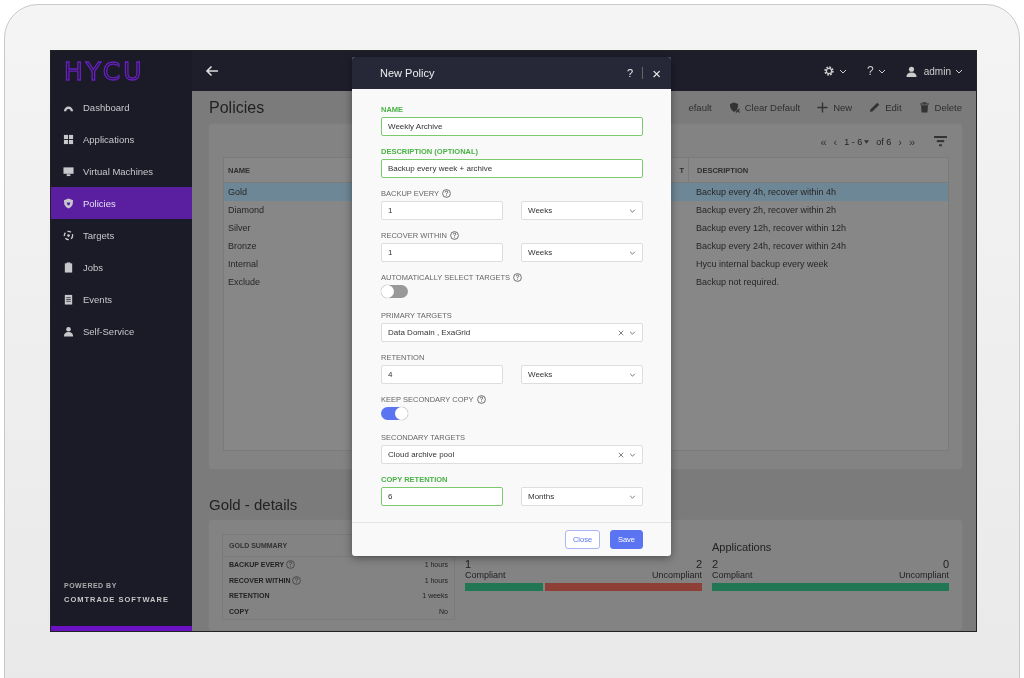  Describe the element at coordinates (857, 141) in the screenshot. I see `page-range-dropdown: 1 - 6` at that location.